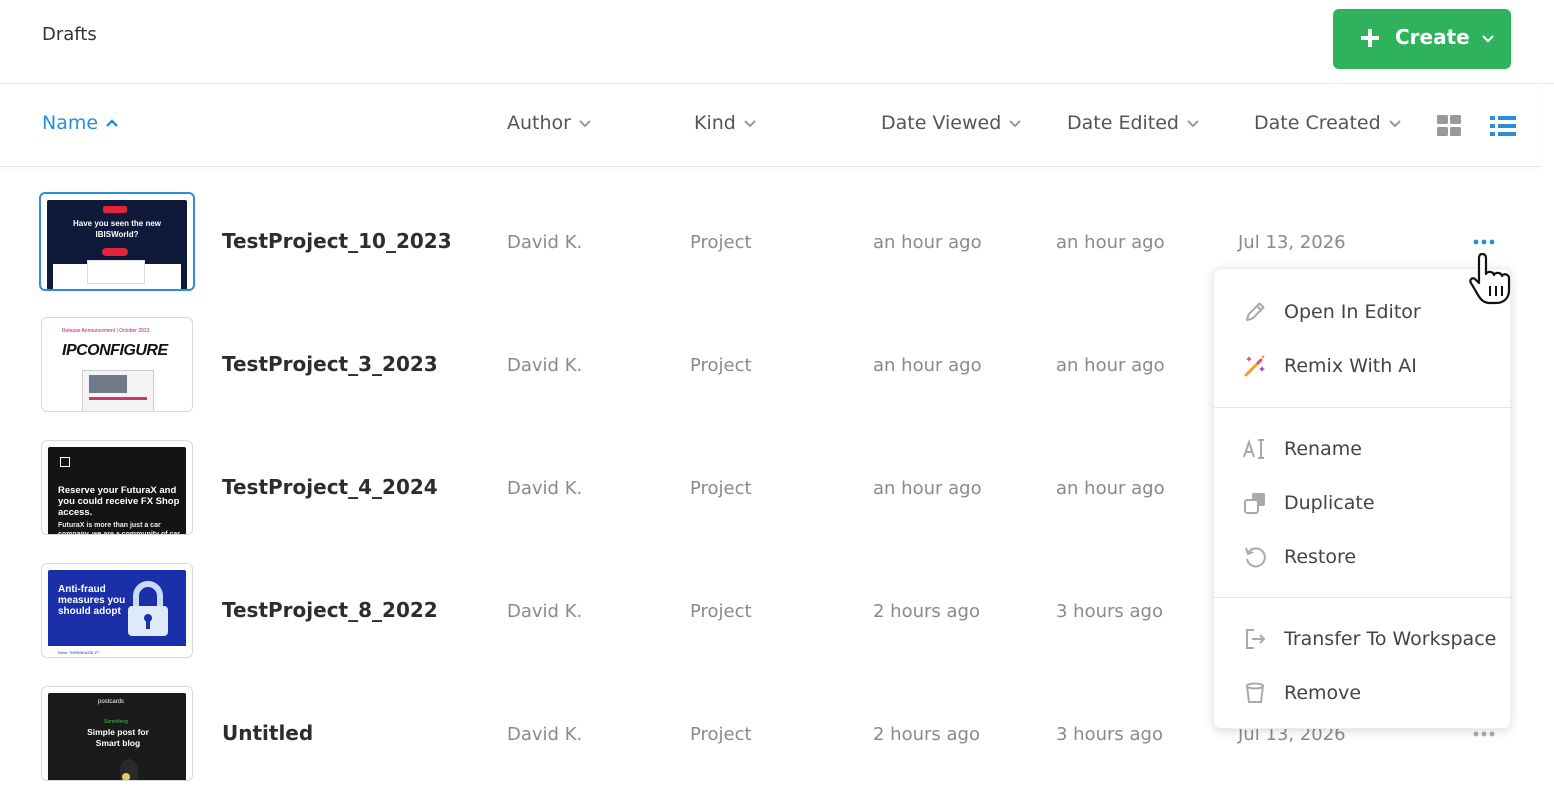  I want to click on sort-by-author: Author, so click(550, 123).